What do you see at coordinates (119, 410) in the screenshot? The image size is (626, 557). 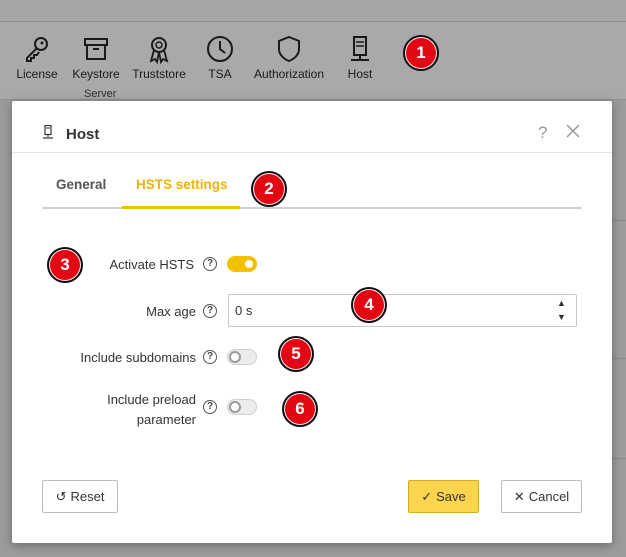 I see `include-preload-label: Include preload parameter` at bounding box center [119, 410].